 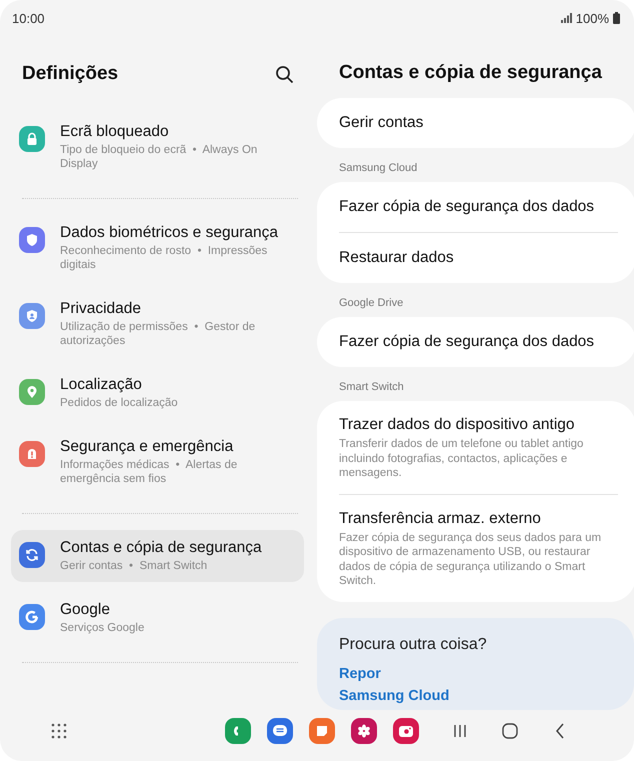 What do you see at coordinates (478, 123) in the screenshot?
I see `option-row: Gerir contas` at bounding box center [478, 123].